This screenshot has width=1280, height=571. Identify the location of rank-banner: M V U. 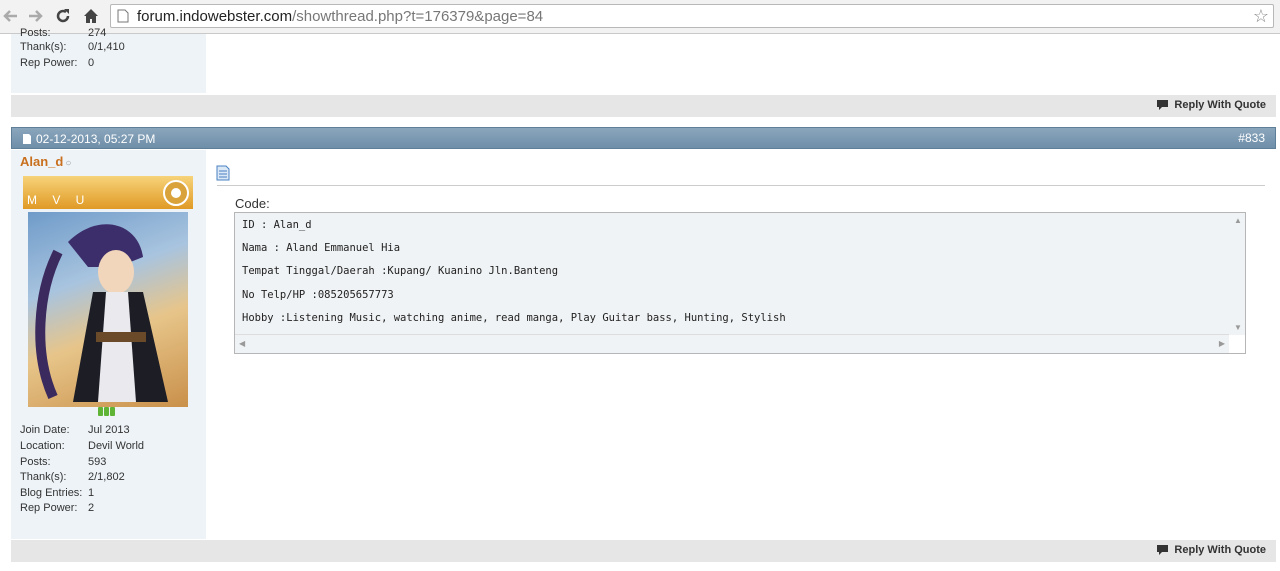
(108, 192).